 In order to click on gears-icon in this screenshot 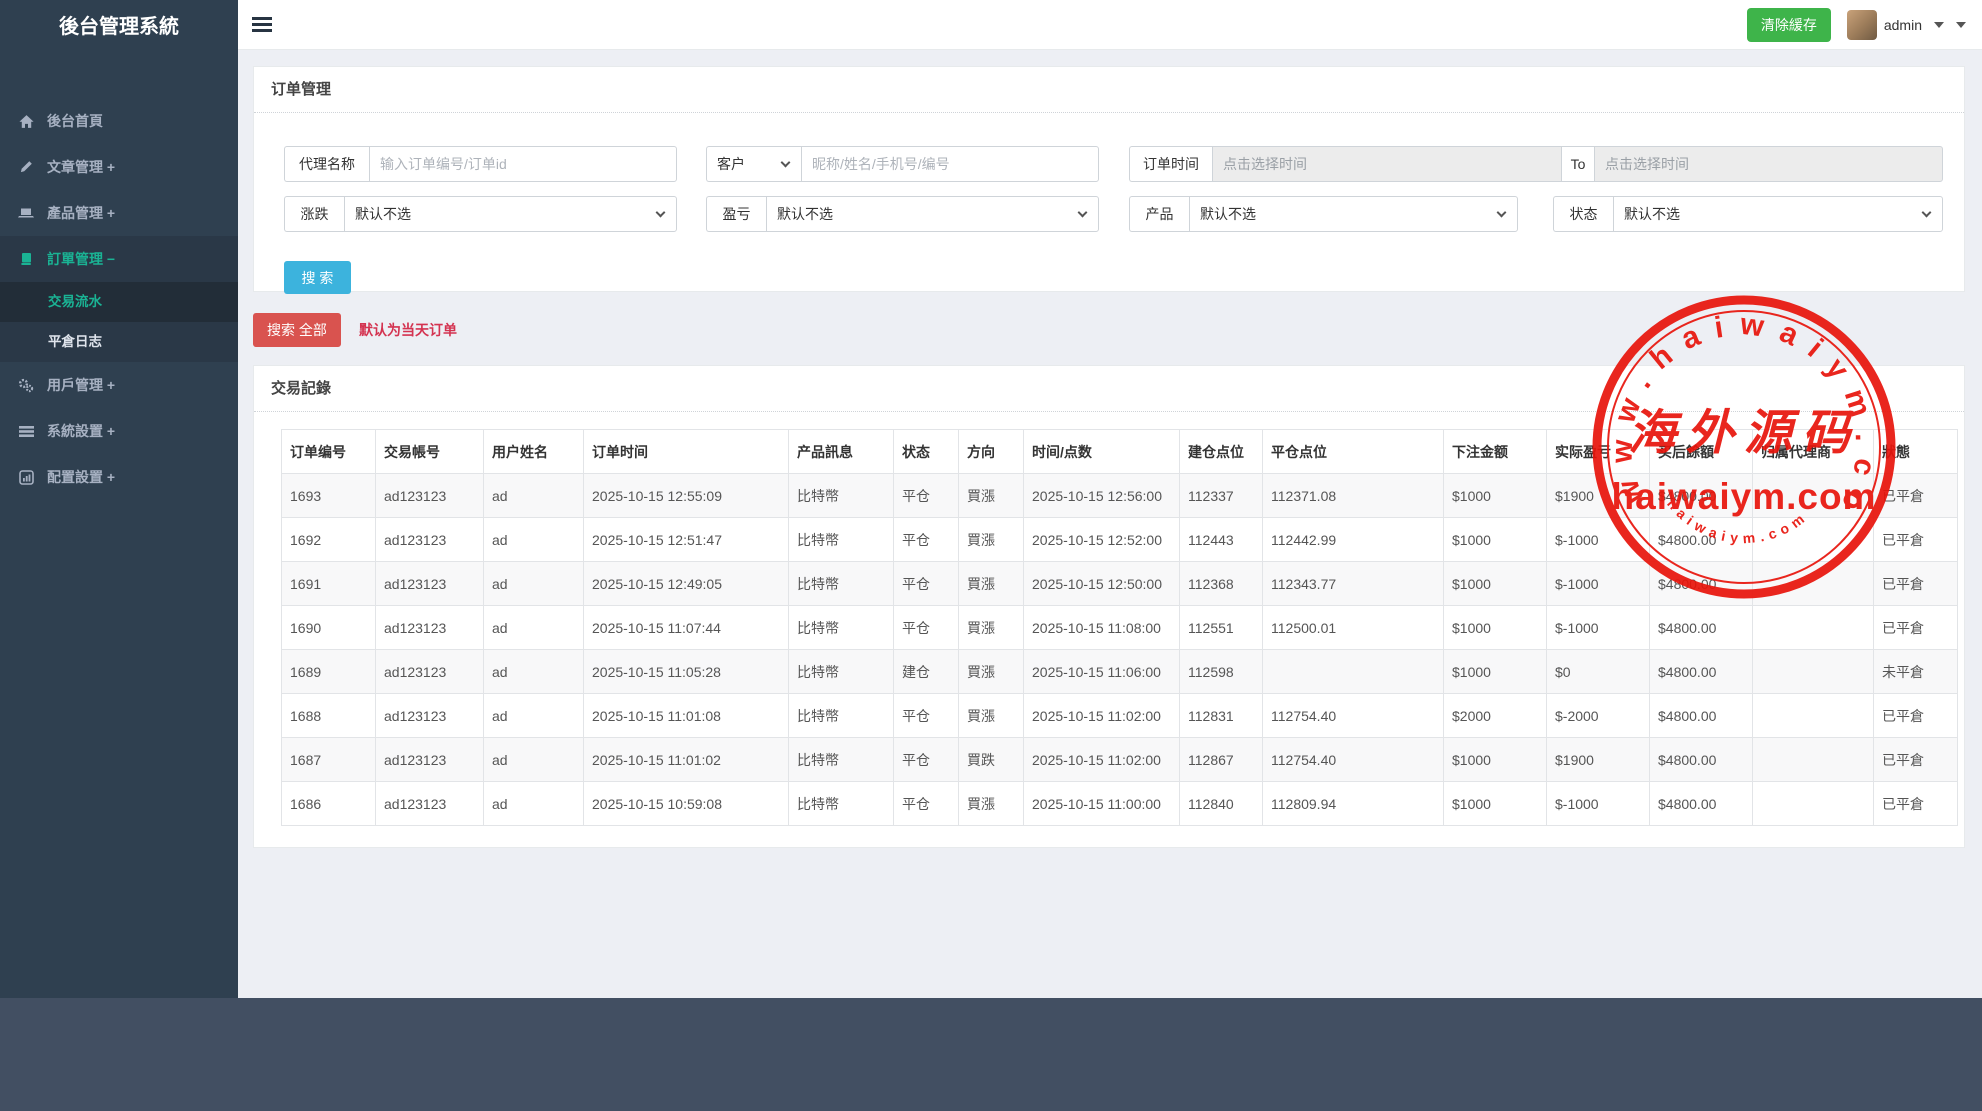, I will do `click(26, 385)`.